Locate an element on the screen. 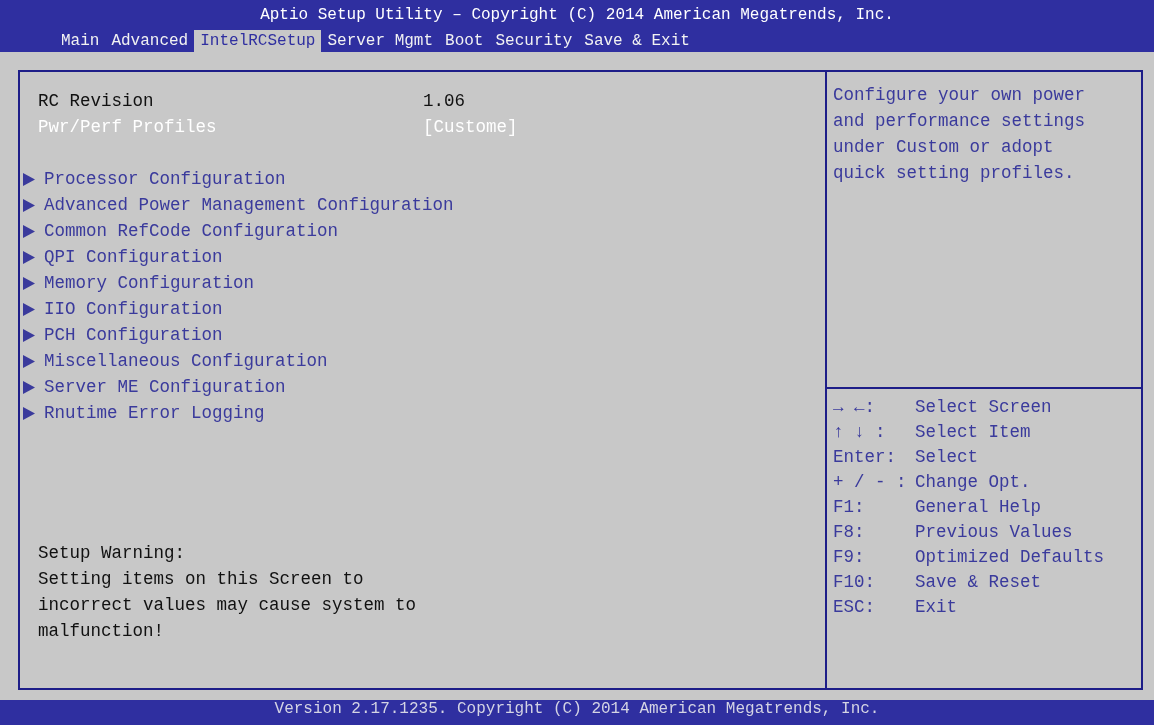  key-name: F9: is located at coordinates (849, 557).